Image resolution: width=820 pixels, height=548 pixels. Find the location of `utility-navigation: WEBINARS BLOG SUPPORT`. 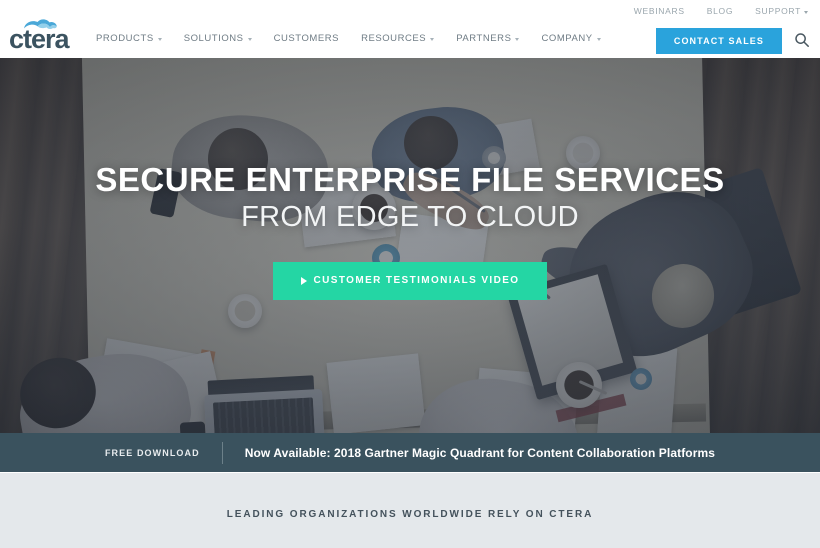

utility-navigation: WEBINARS BLOG SUPPORT is located at coordinates (721, 11).